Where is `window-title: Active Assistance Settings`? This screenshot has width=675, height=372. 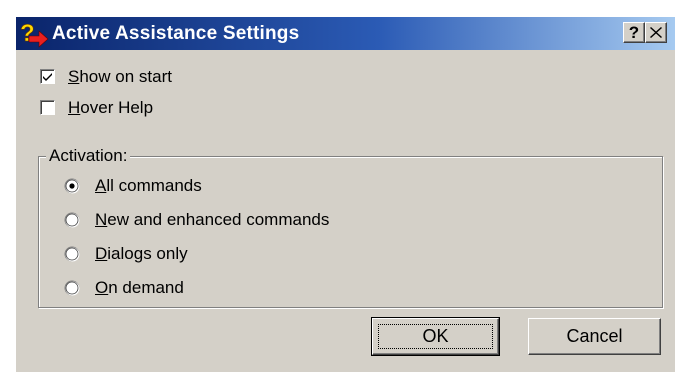 window-title: Active Assistance Settings is located at coordinates (176, 33).